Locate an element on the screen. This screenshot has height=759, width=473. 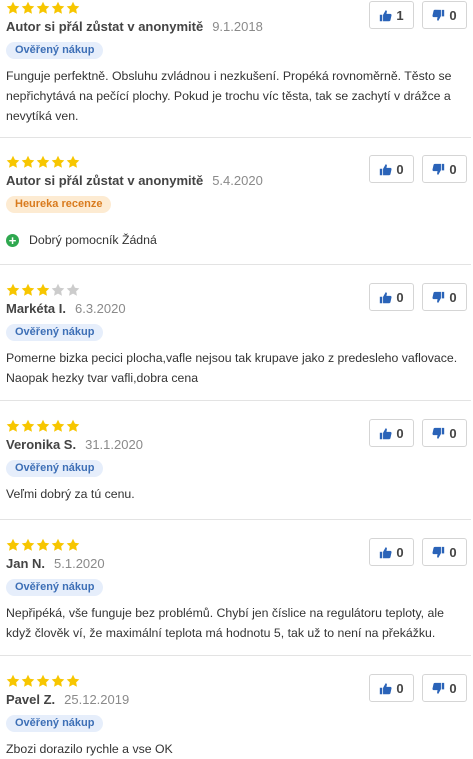
review-date: 5.1.2020 is located at coordinates (79, 563).